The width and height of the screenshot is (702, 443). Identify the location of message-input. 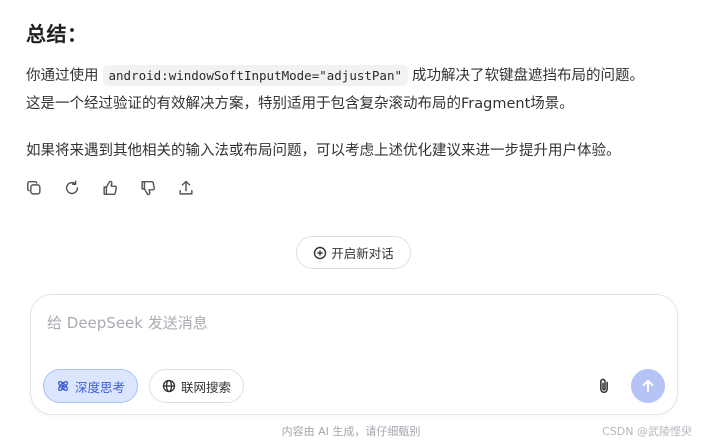
(347, 323).